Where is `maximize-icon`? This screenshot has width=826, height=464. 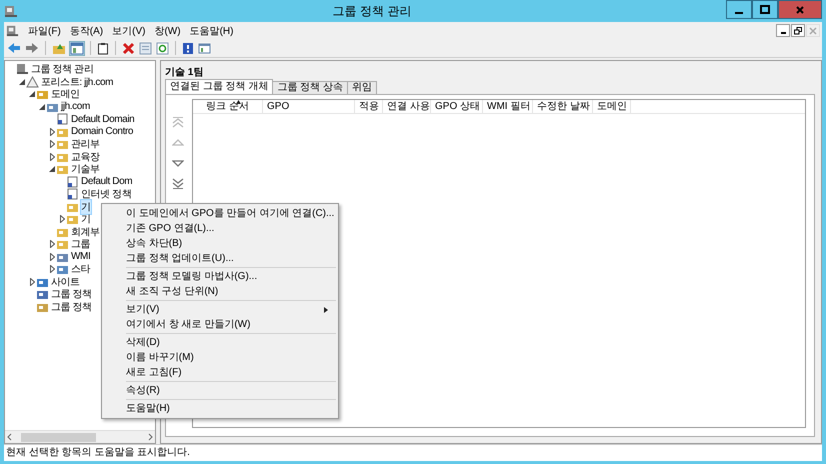 maximize-icon is located at coordinates (765, 9).